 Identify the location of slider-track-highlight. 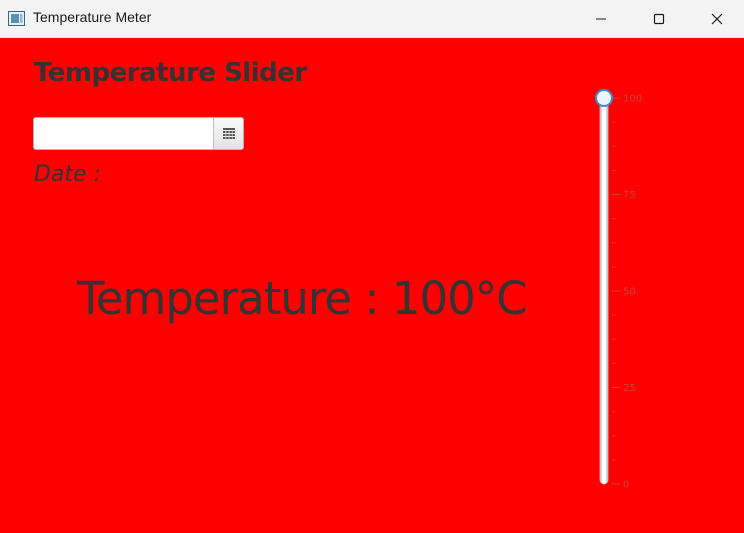
(604, 291).